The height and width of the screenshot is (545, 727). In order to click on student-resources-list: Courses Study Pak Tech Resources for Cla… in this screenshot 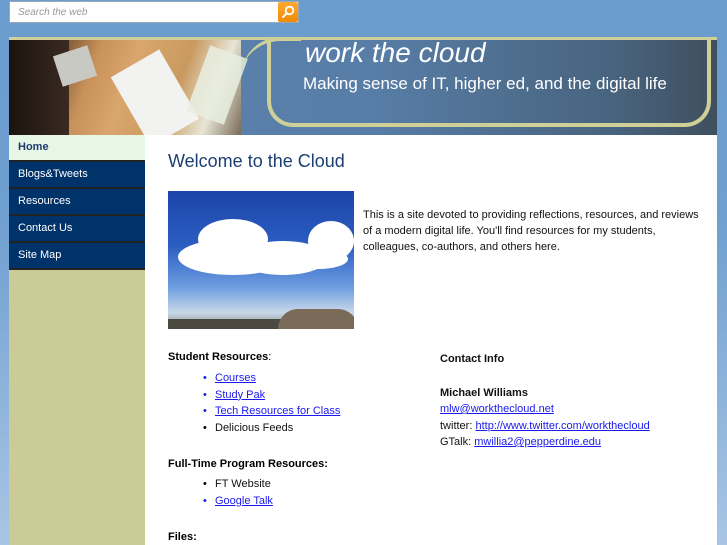, I will do `click(271, 403)`.